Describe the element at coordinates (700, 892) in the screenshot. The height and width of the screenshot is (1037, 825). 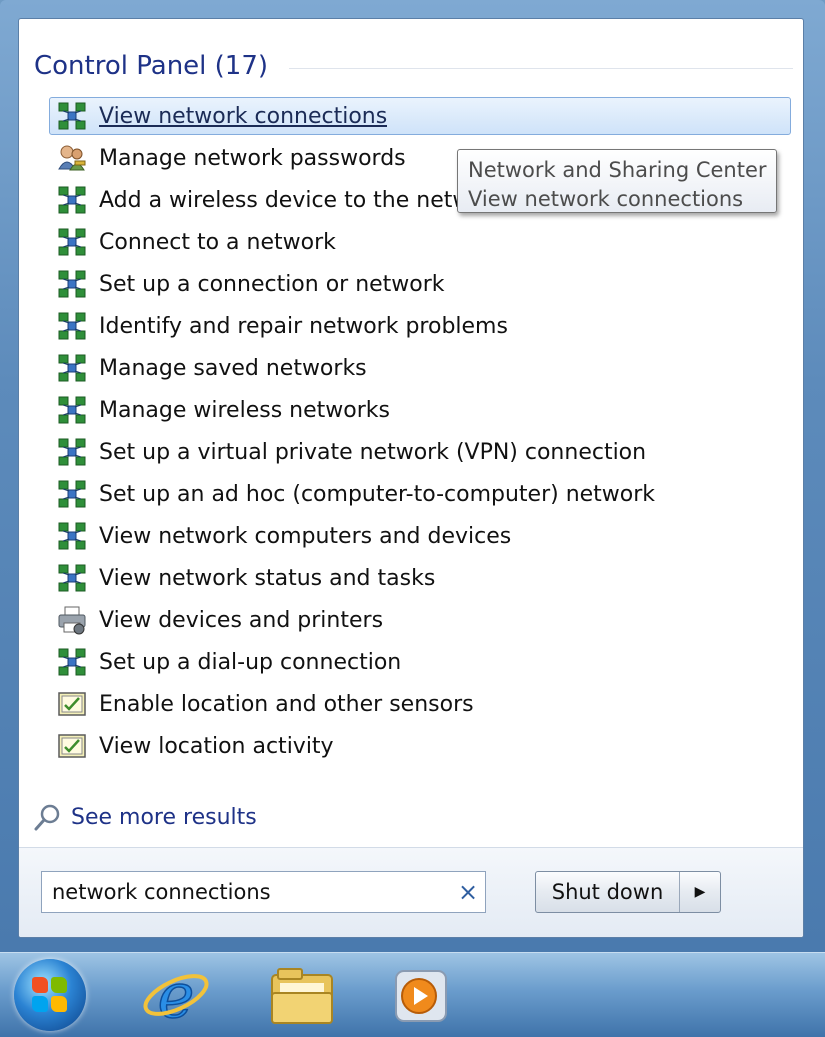
I see `shutdown-options-arrow-icon: ▶` at that location.